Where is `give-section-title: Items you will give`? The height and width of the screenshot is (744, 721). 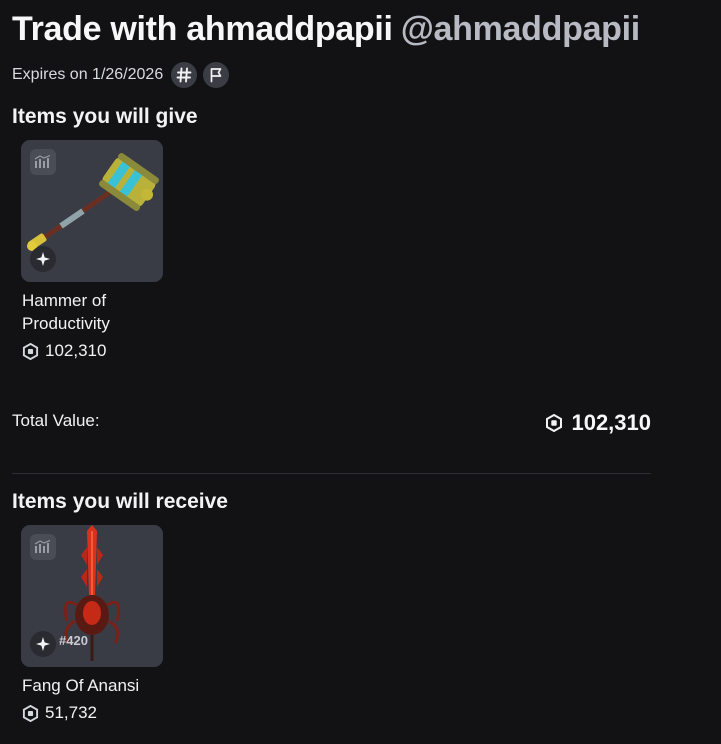
give-section-title: Items you will give is located at coordinates (105, 116).